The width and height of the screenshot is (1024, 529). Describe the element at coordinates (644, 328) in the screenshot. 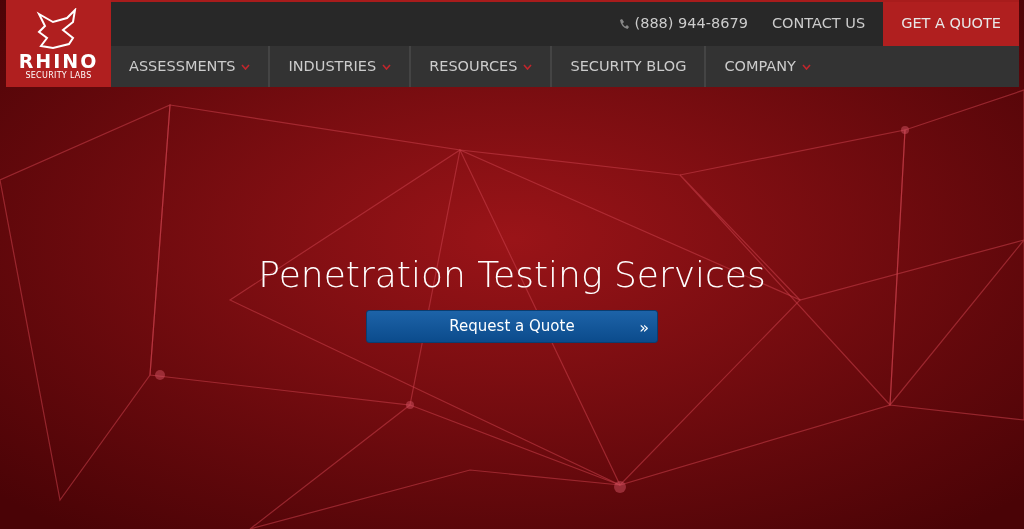

I see `chevrons-icon: »` at that location.